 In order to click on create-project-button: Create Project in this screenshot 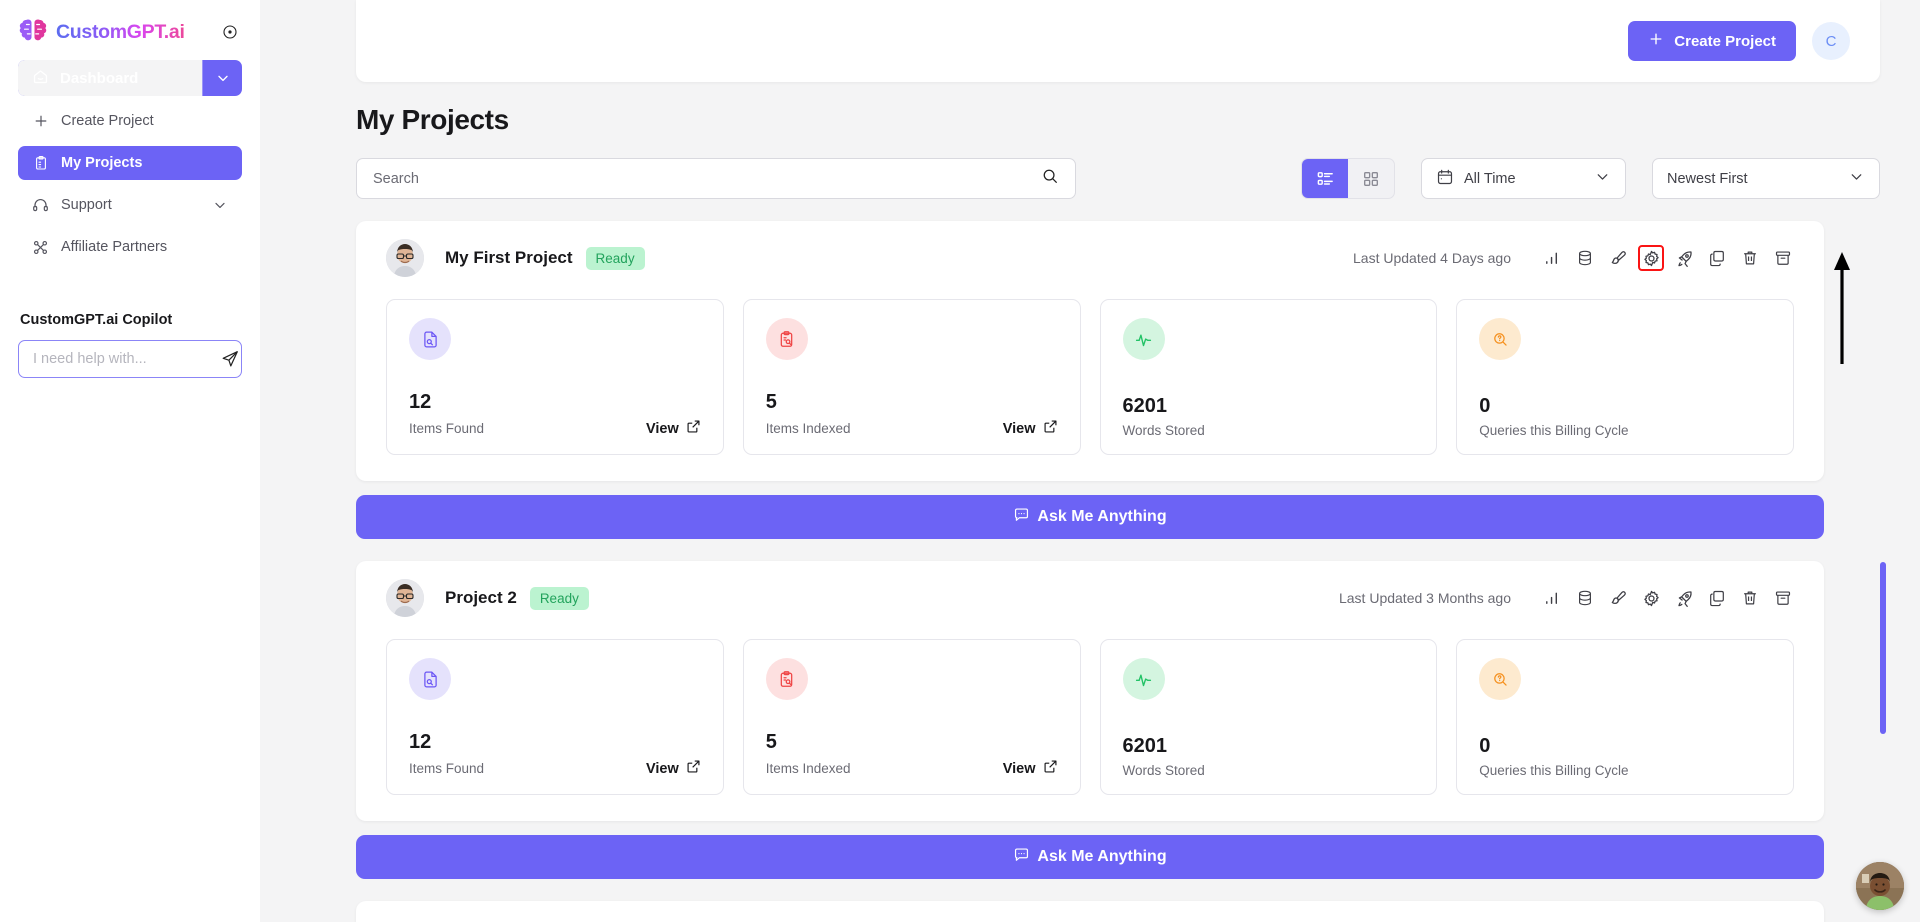, I will do `click(1712, 41)`.